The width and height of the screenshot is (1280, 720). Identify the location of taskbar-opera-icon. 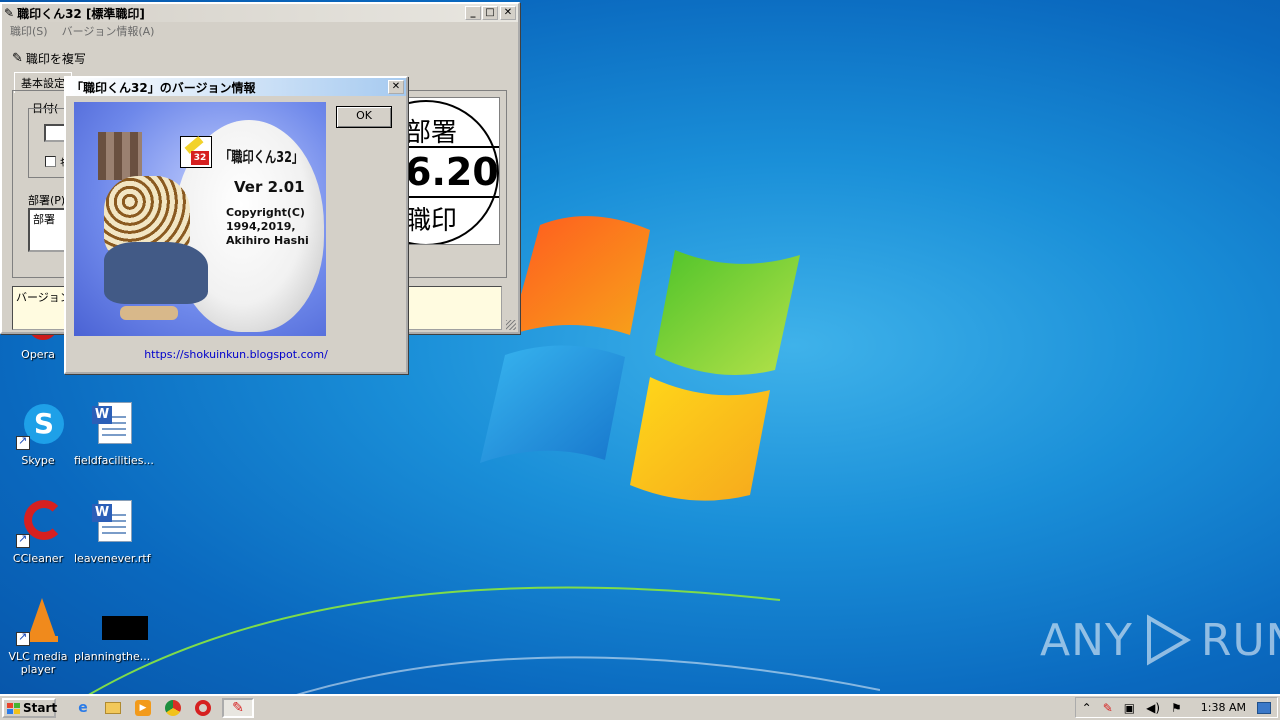
(203, 708).